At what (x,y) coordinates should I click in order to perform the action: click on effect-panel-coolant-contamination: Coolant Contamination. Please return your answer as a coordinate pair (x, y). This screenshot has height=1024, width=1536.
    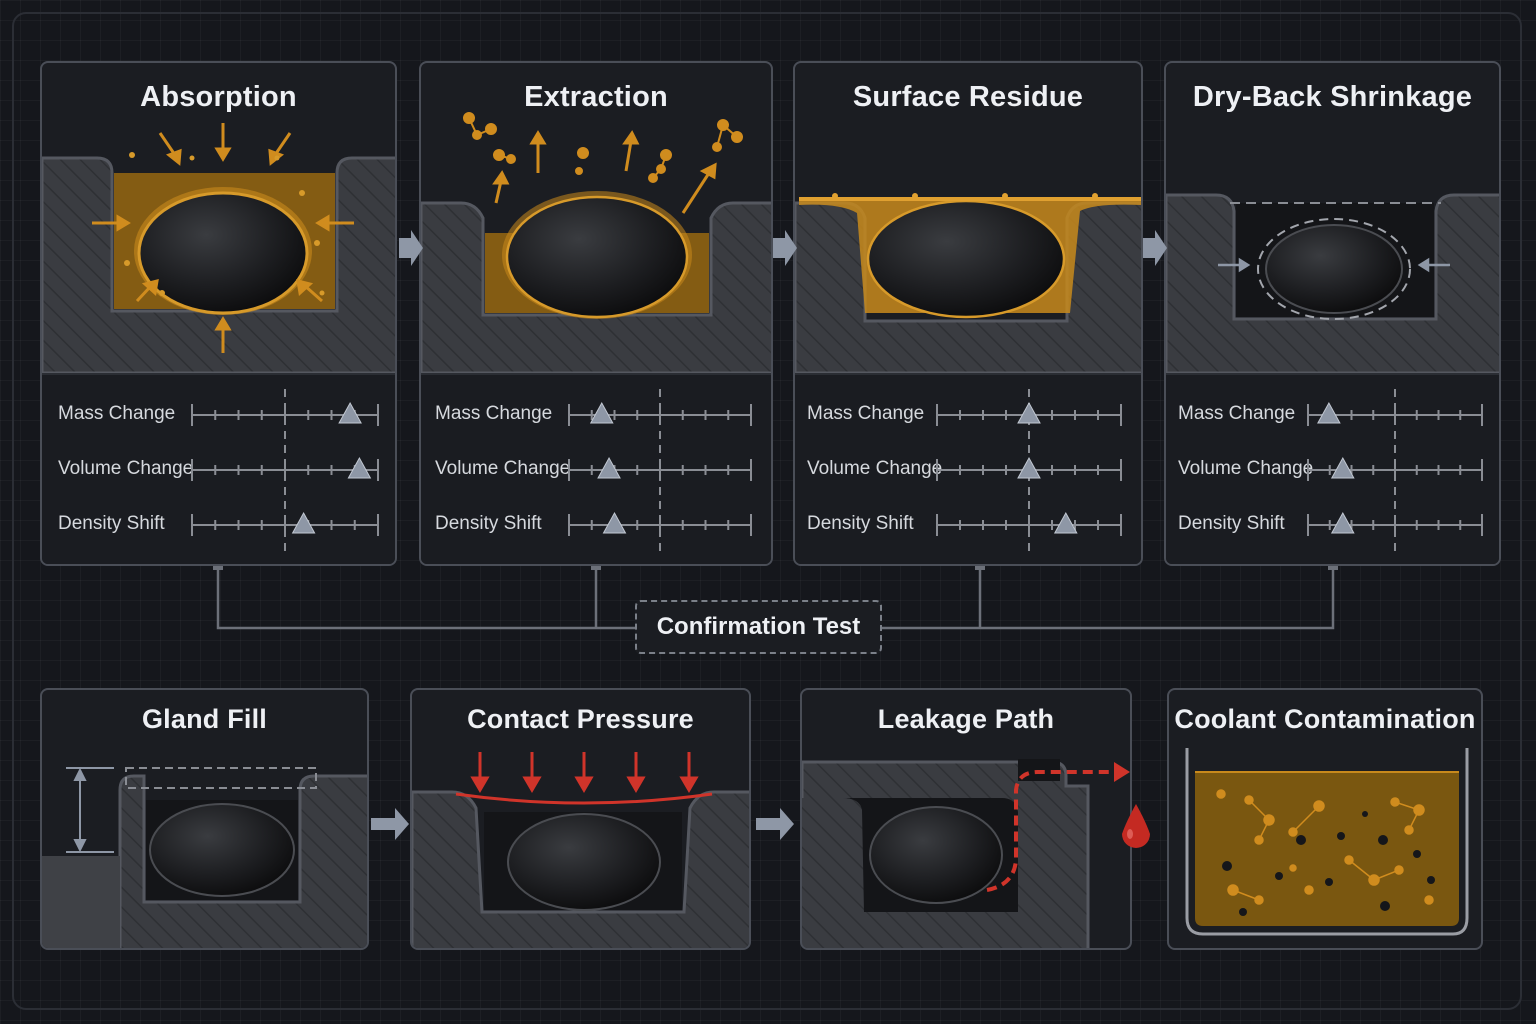
    Looking at the image, I should click on (1325, 819).